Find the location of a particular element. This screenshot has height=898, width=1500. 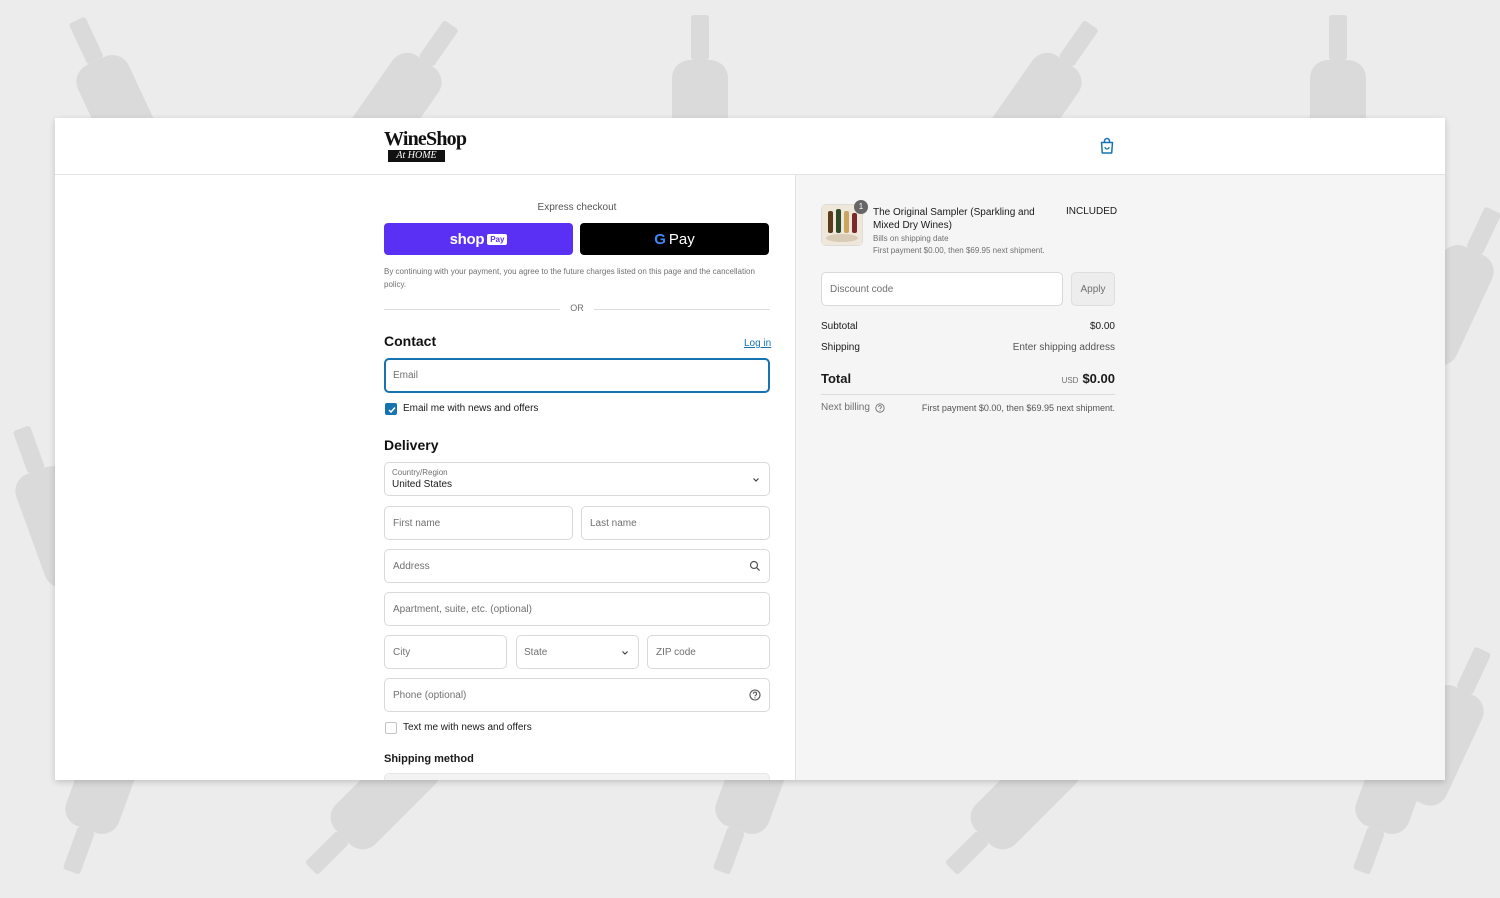

logo-wordmark: WineShop is located at coordinates (425, 139).